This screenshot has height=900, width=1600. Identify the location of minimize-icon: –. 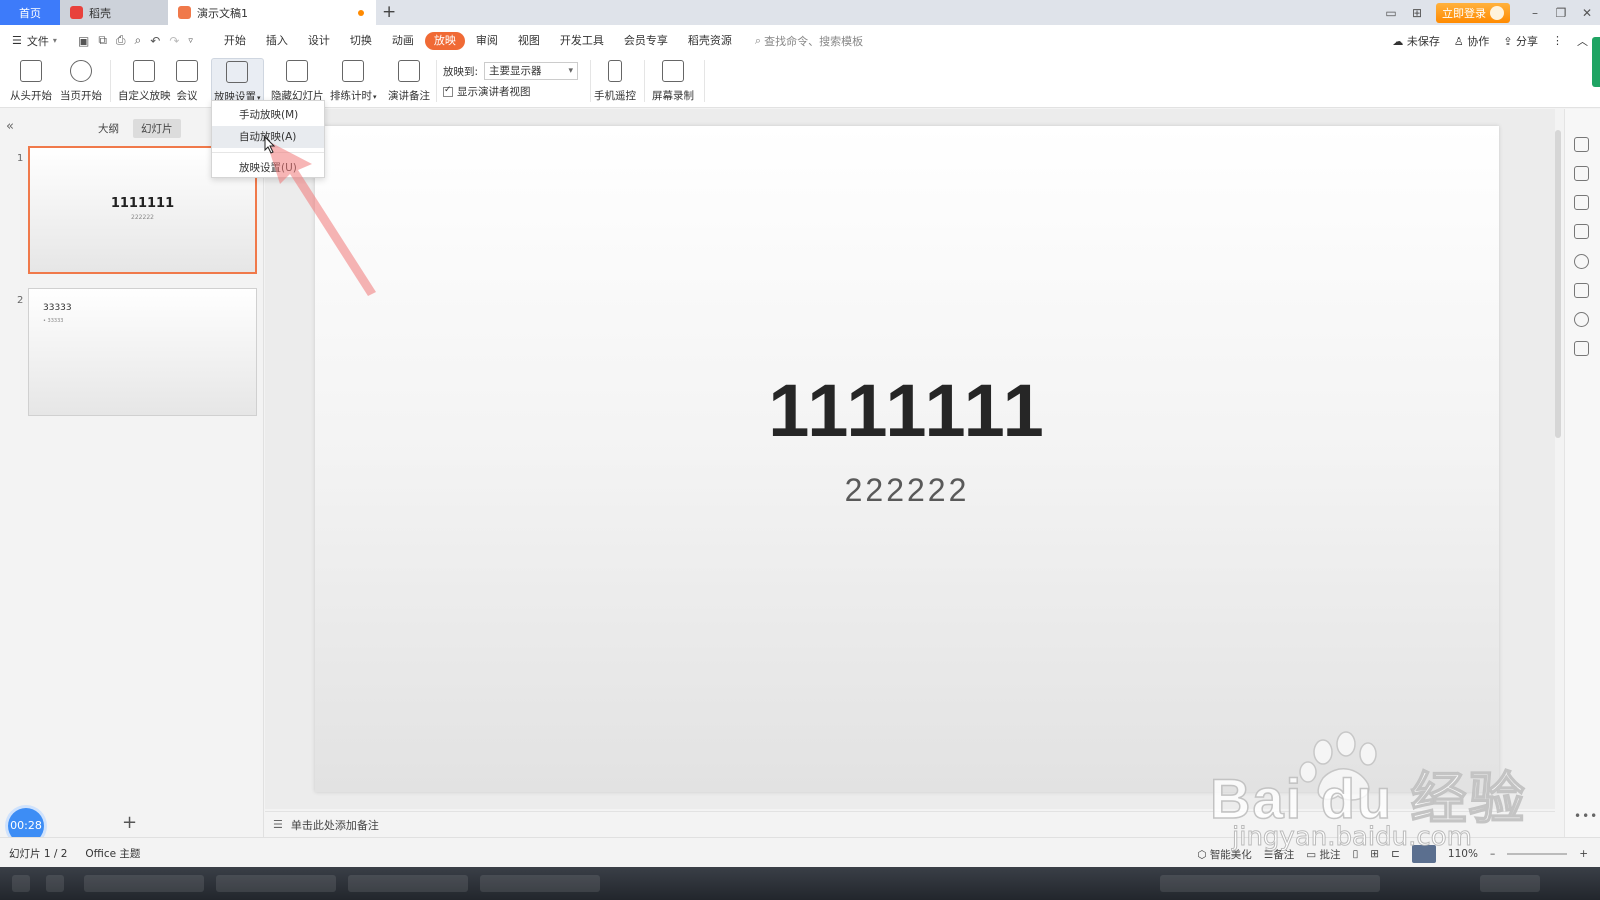
(1535, 13).